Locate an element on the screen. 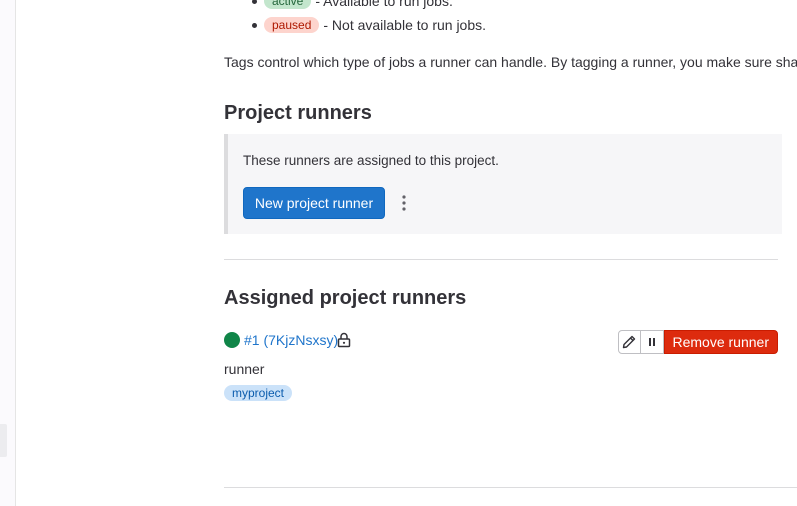  sidebar-collapse-handle is located at coordinates (3, 440).